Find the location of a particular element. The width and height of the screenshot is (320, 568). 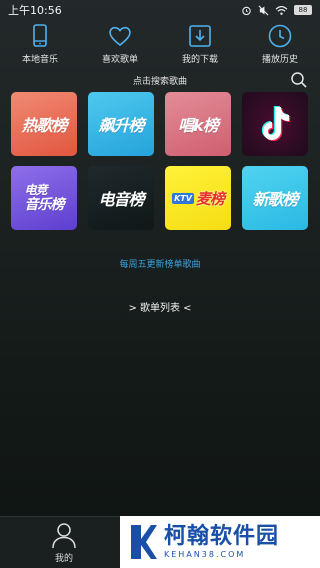

nav-play-history: 播放历史 is located at coordinates (280, 42).